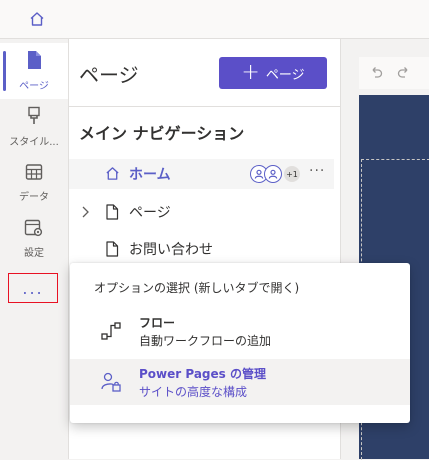 This screenshot has width=429, height=460. I want to click on rail-item-pages: ページ, so click(34, 71).